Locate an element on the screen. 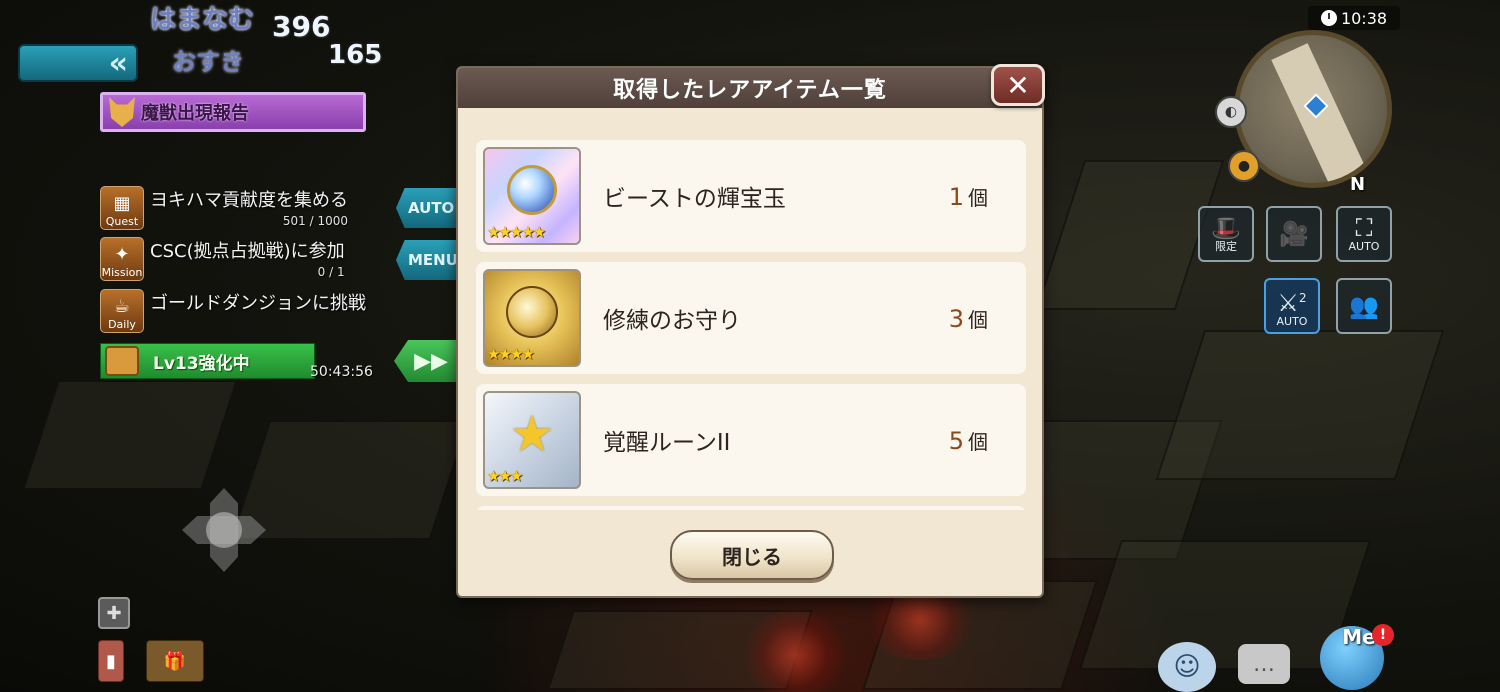 The image size is (1500, 692). item-thumbnail: ★★★★★ is located at coordinates (532, 196).